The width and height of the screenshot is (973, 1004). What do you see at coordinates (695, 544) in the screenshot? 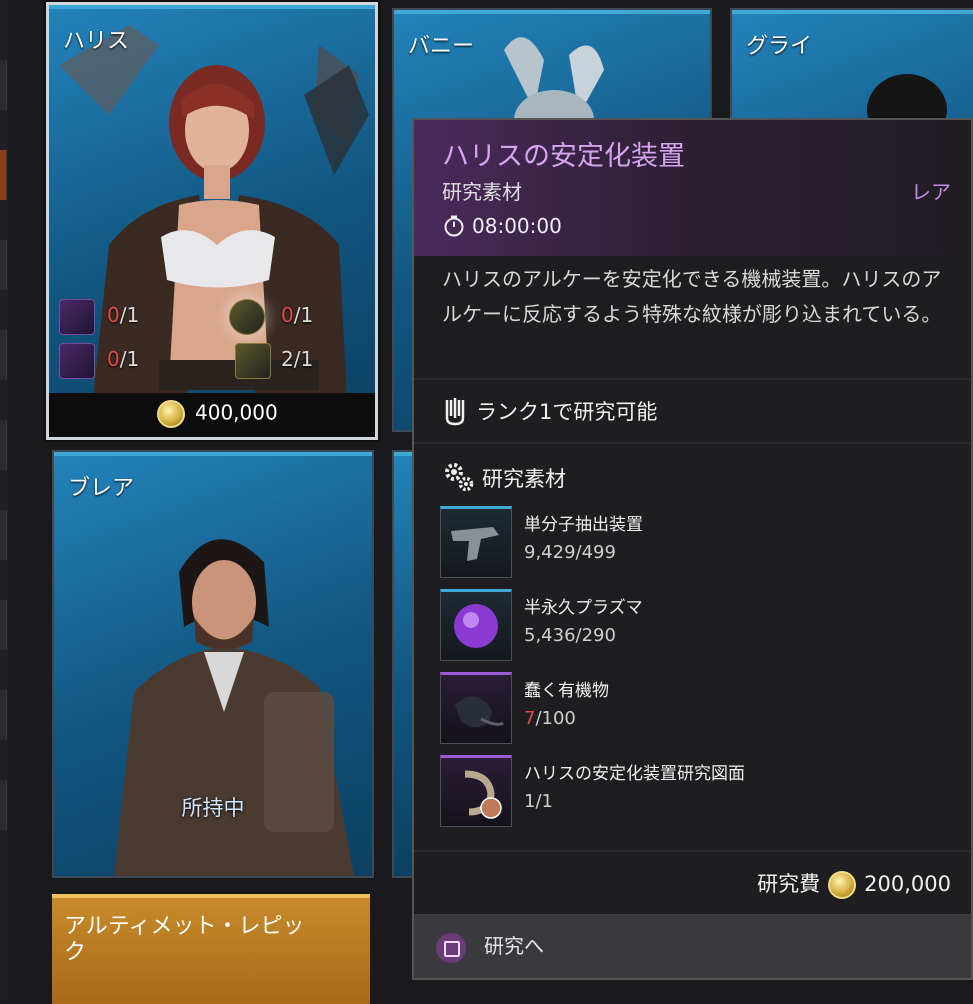
I see `material-row: 単分子抽出装置 9,429/499` at bounding box center [695, 544].